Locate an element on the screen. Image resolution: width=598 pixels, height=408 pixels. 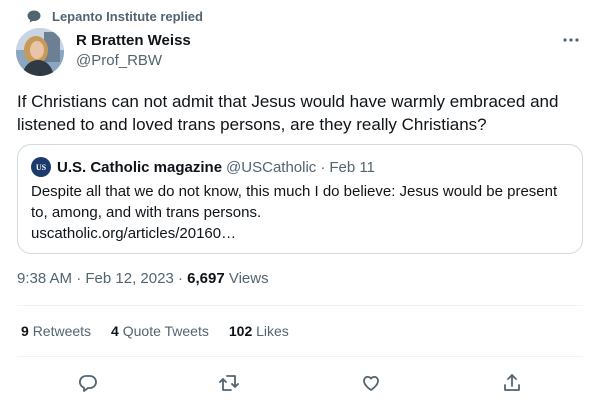
likes-stat: 102 Likes is located at coordinates (259, 331).